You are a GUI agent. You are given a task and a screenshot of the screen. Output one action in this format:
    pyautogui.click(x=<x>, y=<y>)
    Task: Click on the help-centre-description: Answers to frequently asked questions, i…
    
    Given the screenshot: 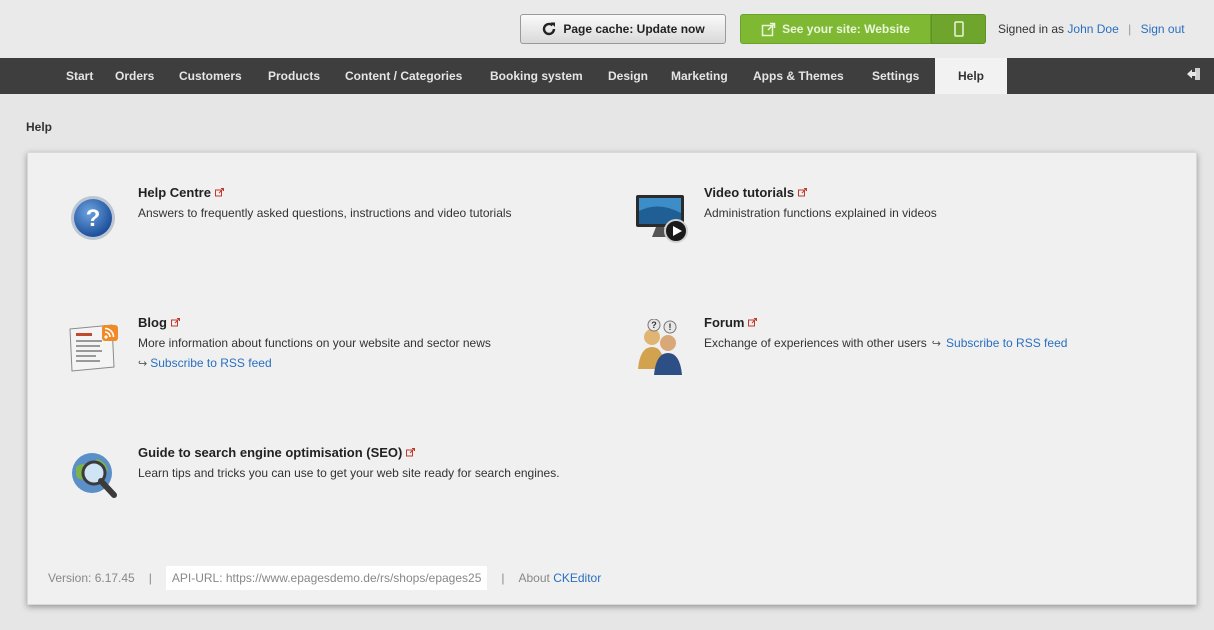 What is the action you would take?
    pyautogui.click(x=325, y=213)
    